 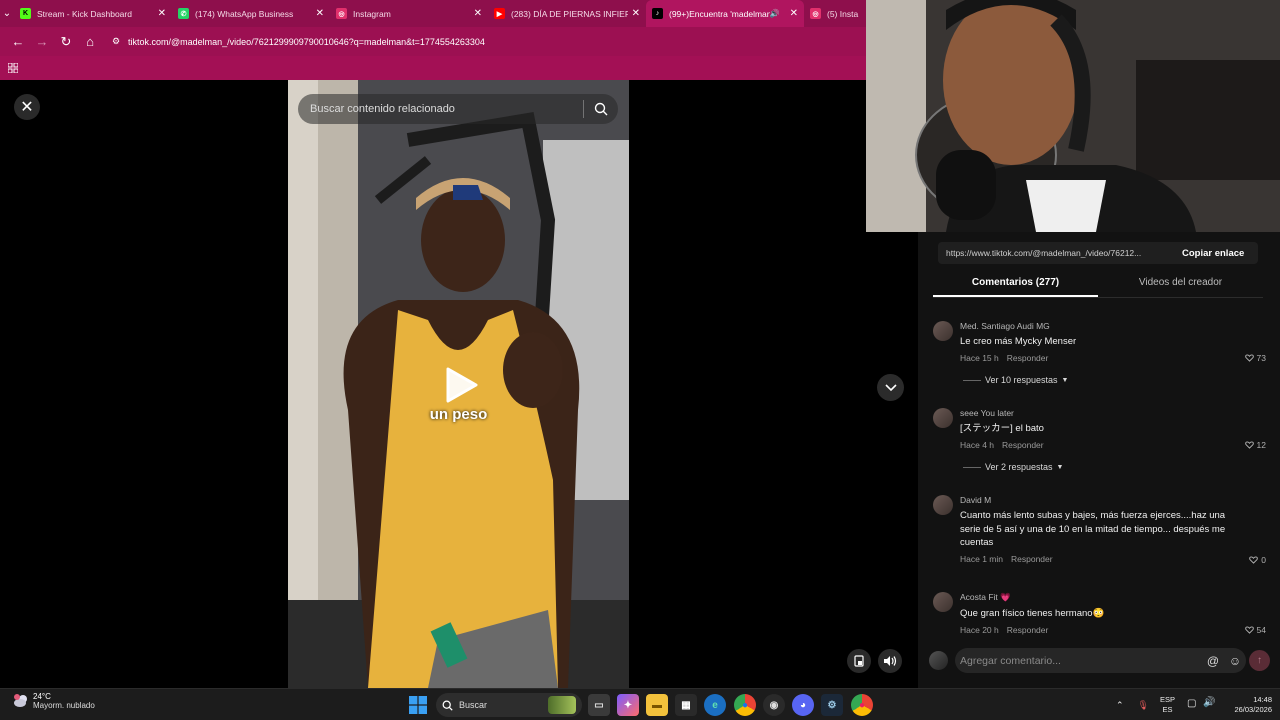 I want to click on tab-search-menu-icon: ⌄, so click(x=7, y=13).